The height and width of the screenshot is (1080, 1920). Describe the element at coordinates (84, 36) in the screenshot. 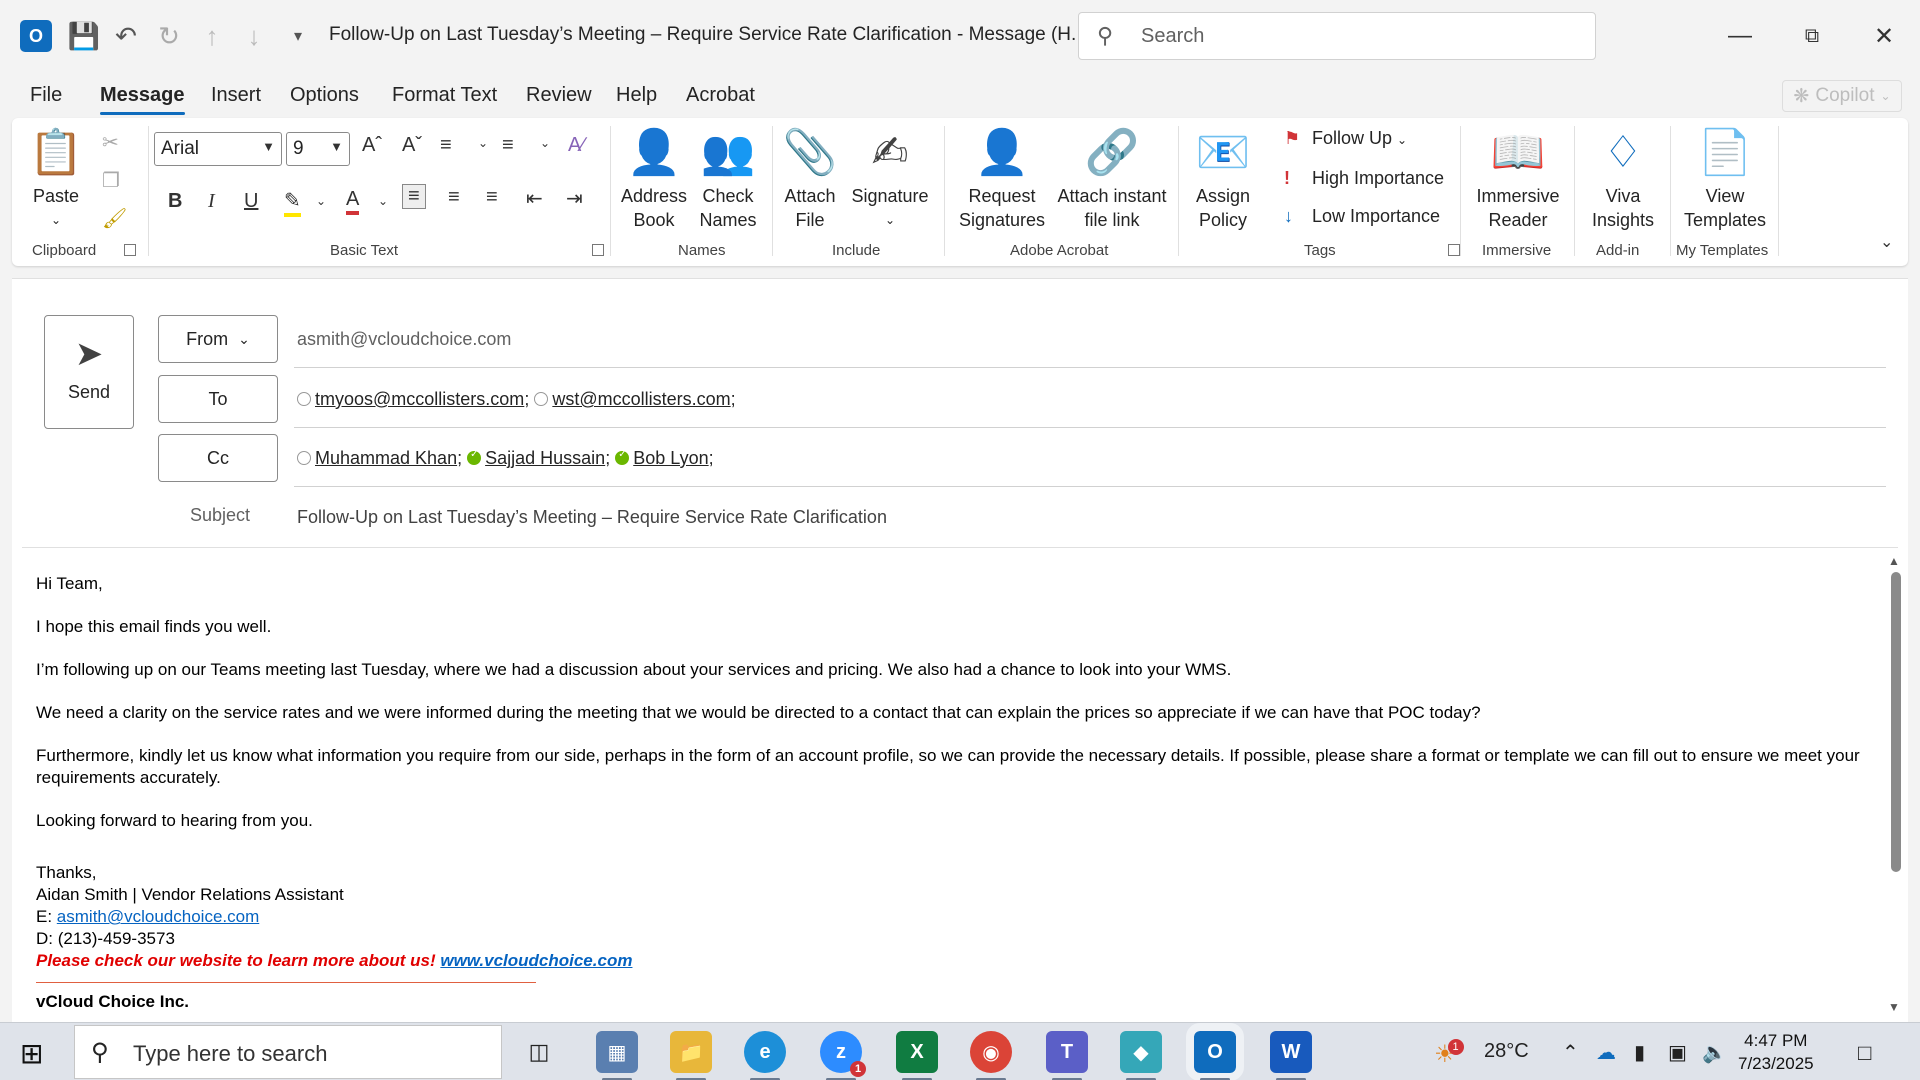

I see `save-icon: 💾` at that location.